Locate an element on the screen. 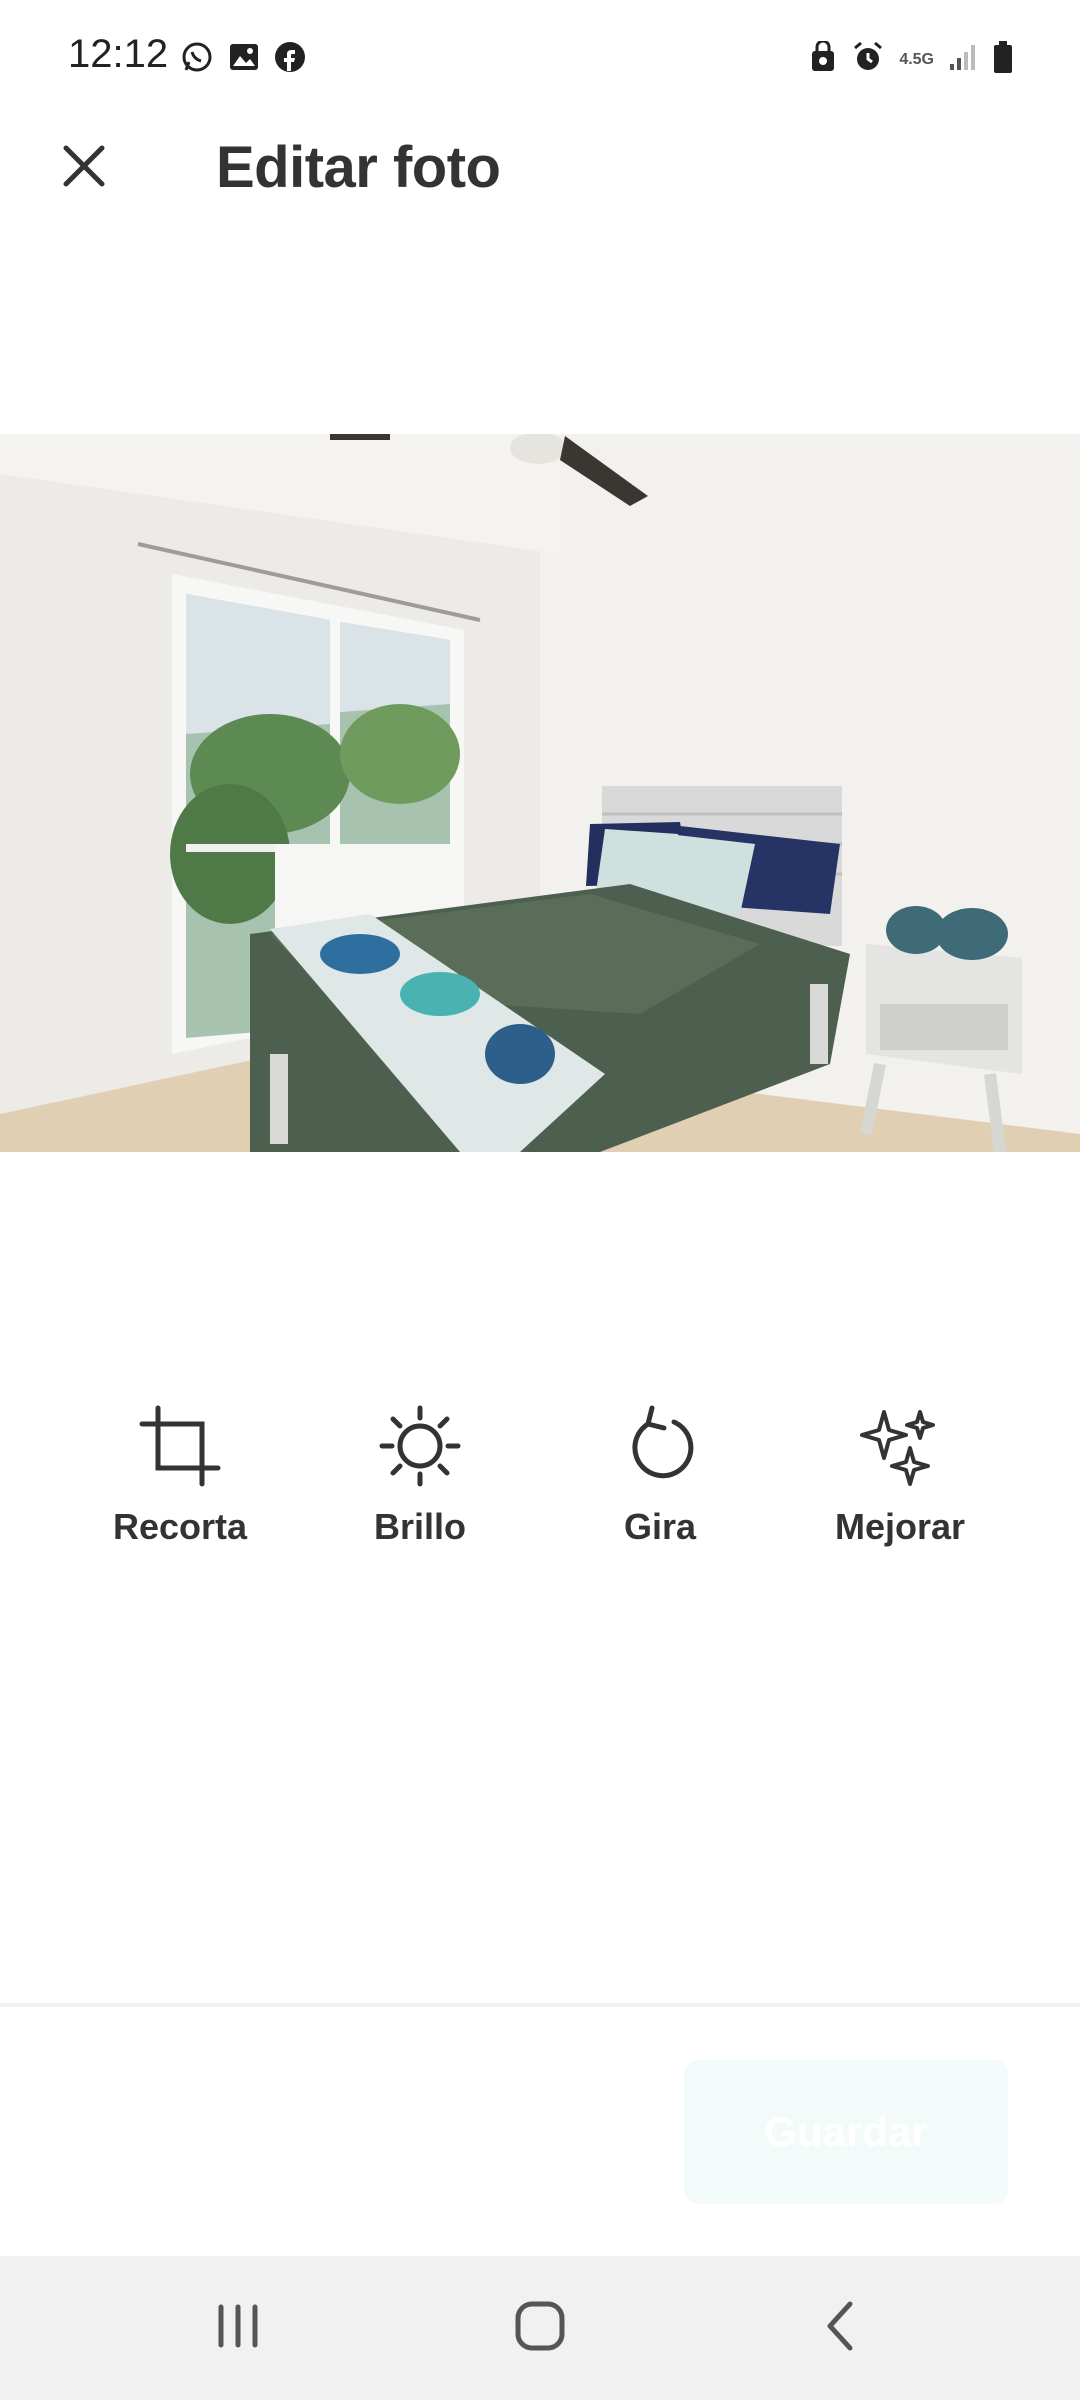 Image resolution: width=1080 pixels, height=2400 pixels. back-button is located at coordinates (840, 2328).